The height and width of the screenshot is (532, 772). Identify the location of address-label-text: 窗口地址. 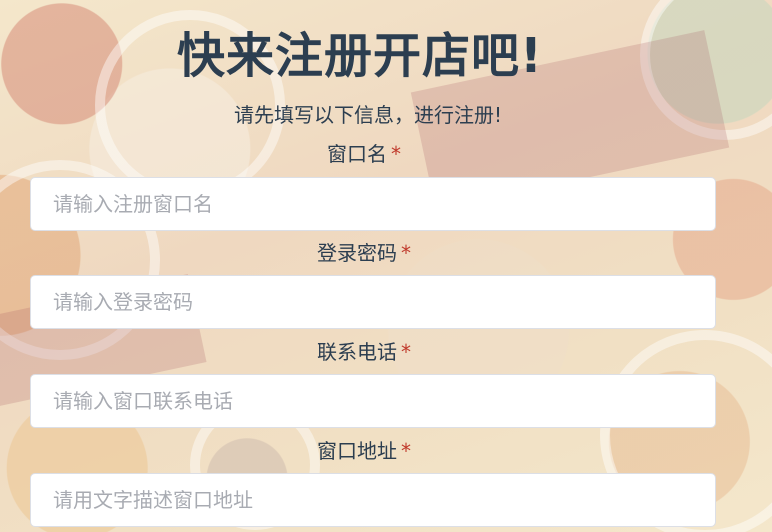
(357, 451).